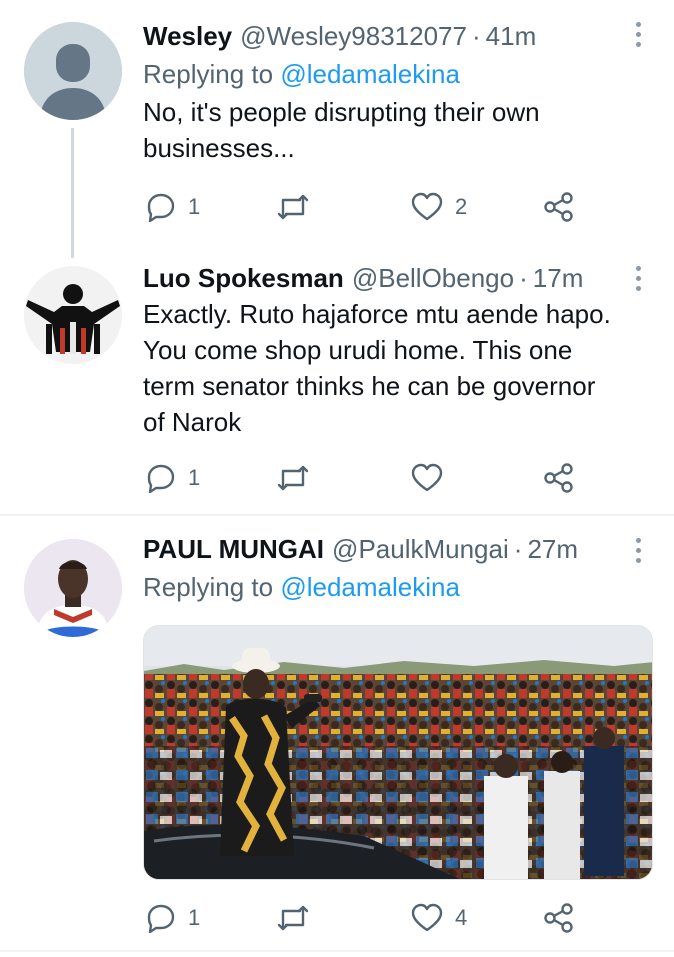 This screenshot has height=957, width=674. I want to click on user-handle: @PaulkMungai, so click(420, 549).